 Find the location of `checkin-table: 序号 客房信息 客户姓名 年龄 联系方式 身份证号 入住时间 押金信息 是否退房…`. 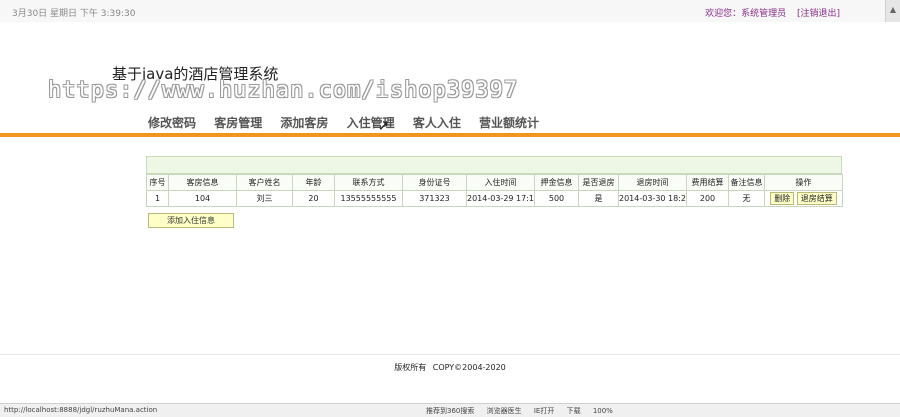

checkin-table: 序号 客房信息 客户姓名 年龄 联系方式 身份证号 入住时间 押金信息 是否退房… is located at coordinates (494, 190).